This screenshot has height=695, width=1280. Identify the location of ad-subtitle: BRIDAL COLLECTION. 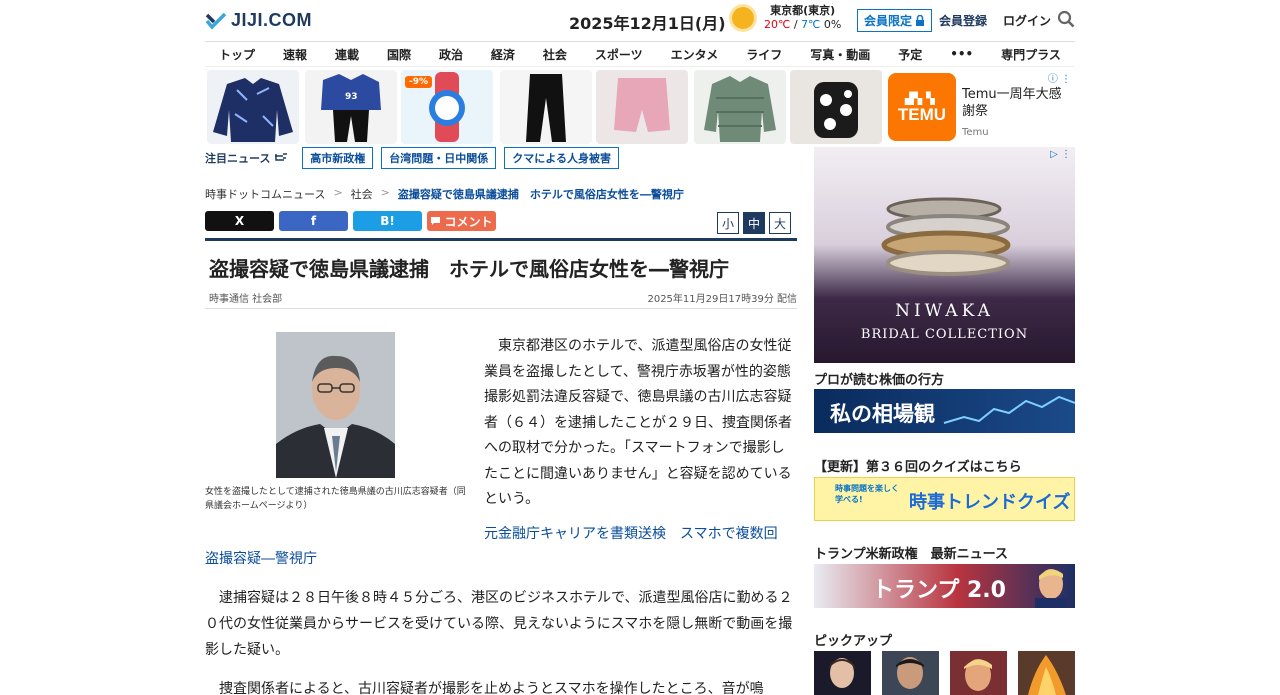
(944, 334).